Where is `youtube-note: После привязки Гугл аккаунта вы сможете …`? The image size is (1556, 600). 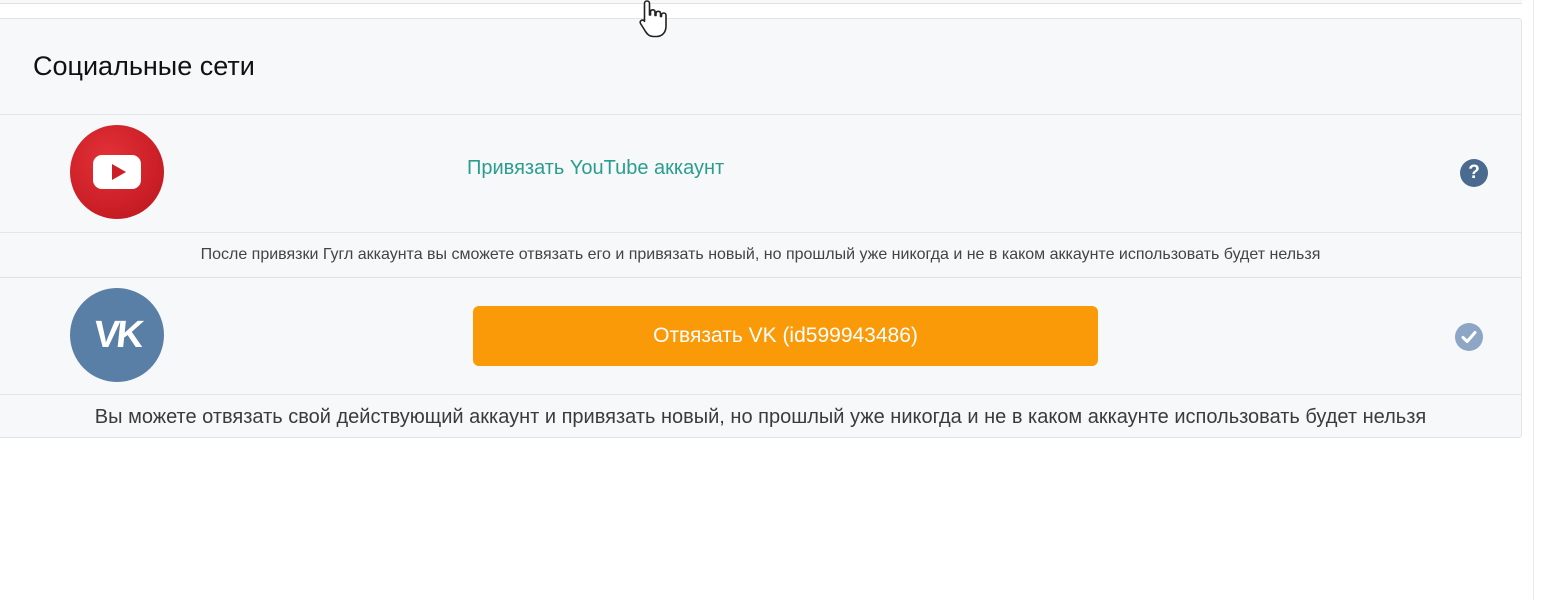
youtube-note: После привязки Гугл аккаунта вы сможете … is located at coordinates (760, 255).